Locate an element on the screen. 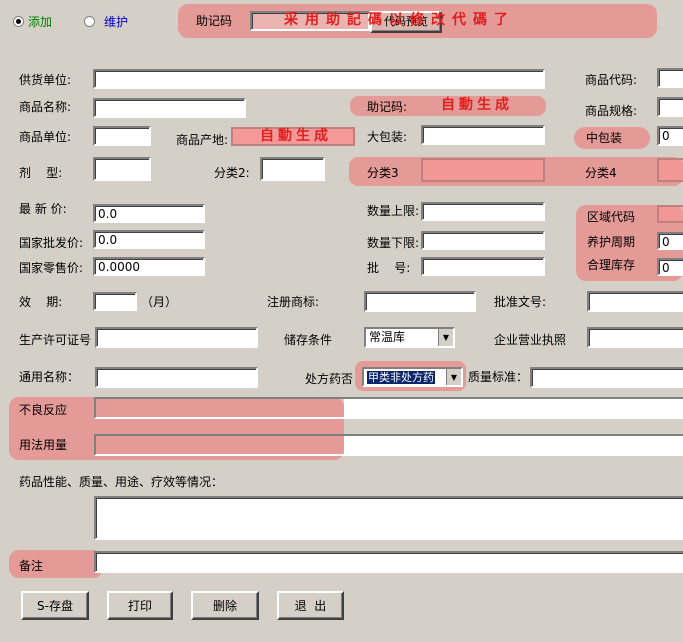 The width and height of the screenshot is (683, 642). validity-input is located at coordinates (115, 301).